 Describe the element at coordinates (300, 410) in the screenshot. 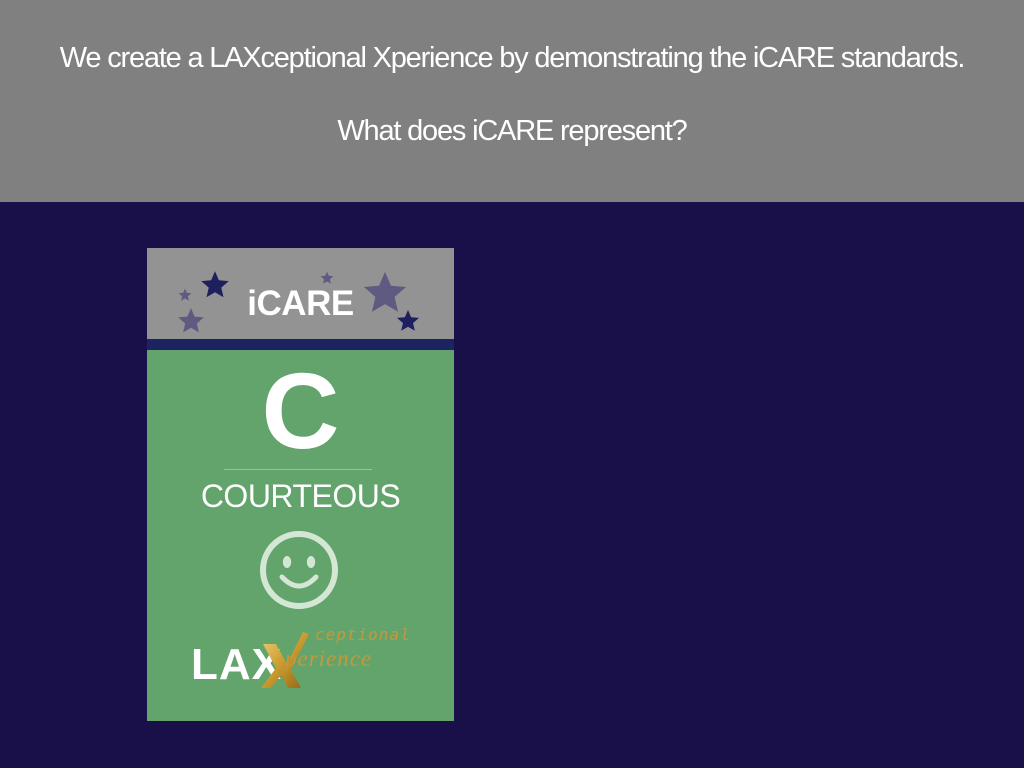

I see `icare-letter: C` at that location.